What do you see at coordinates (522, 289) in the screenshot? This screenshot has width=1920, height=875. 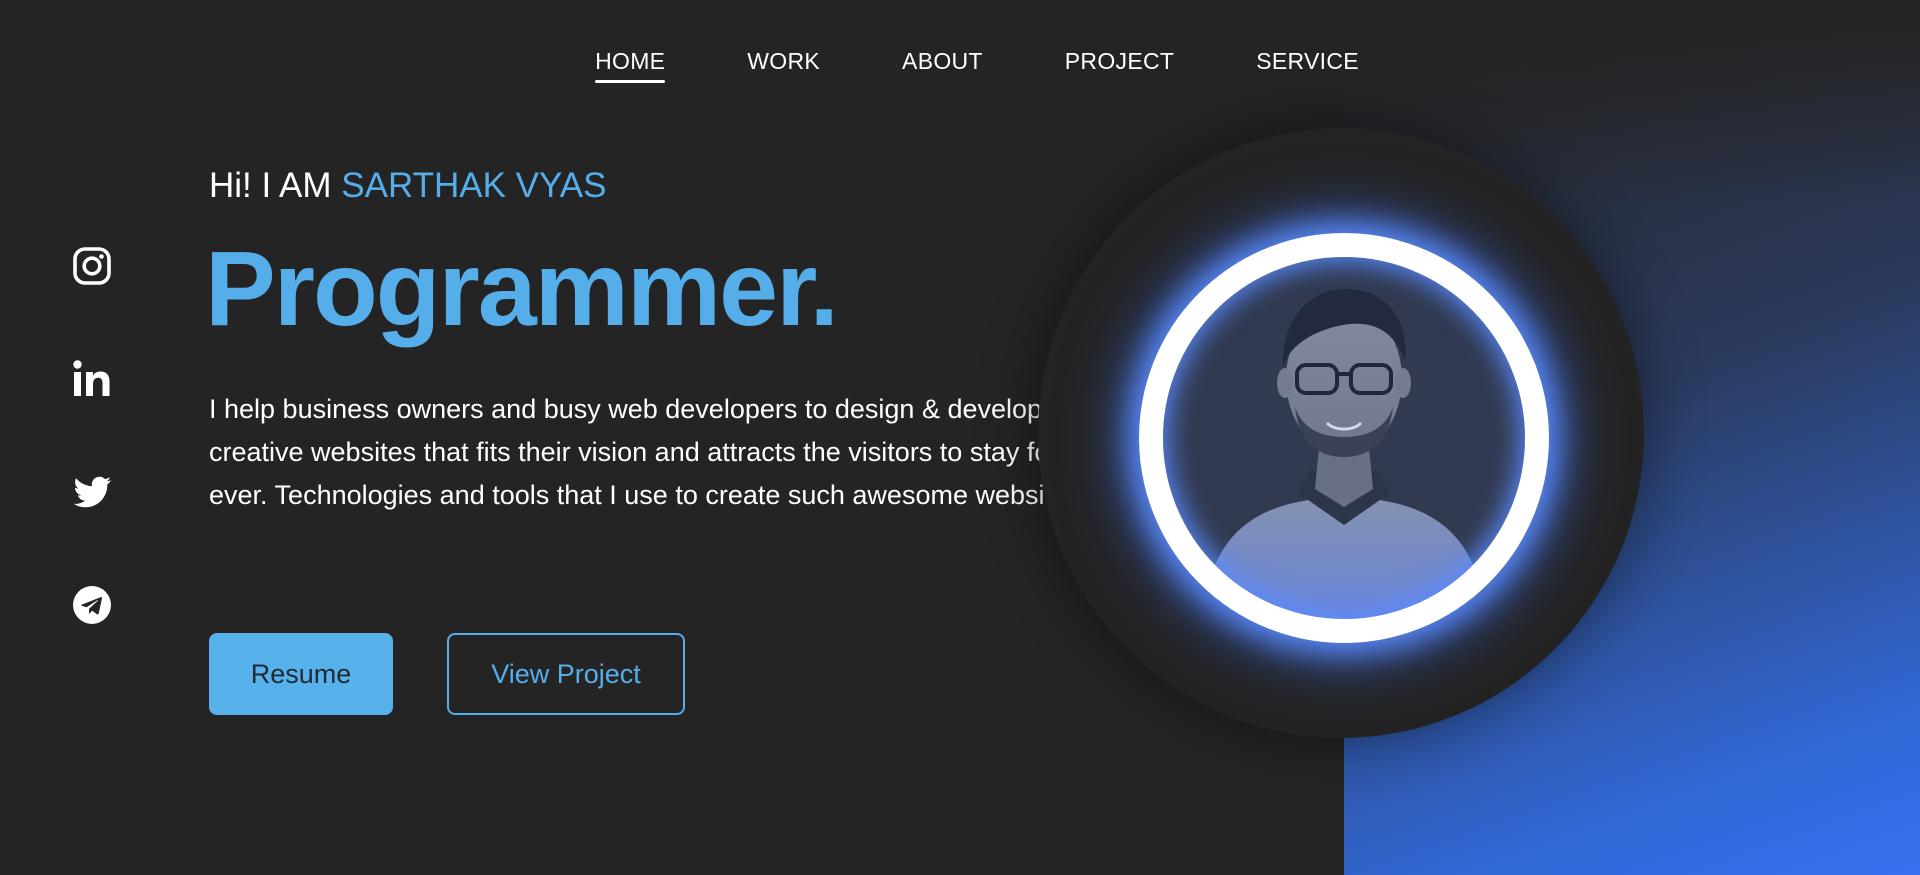 I see `headline: Programmer.` at bounding box center [522, 289].